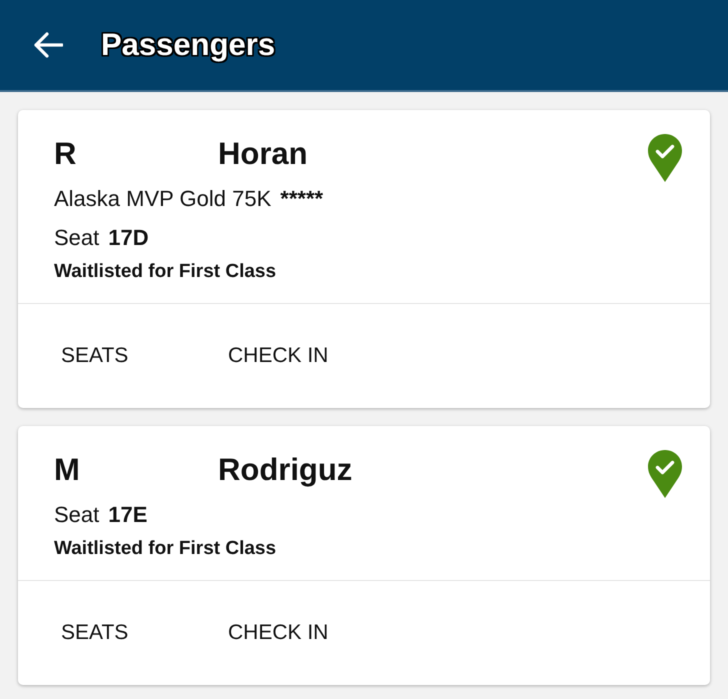  Describe the element at coordinates (67, 470) in the screenshot. I see `first-name: M` at that location.